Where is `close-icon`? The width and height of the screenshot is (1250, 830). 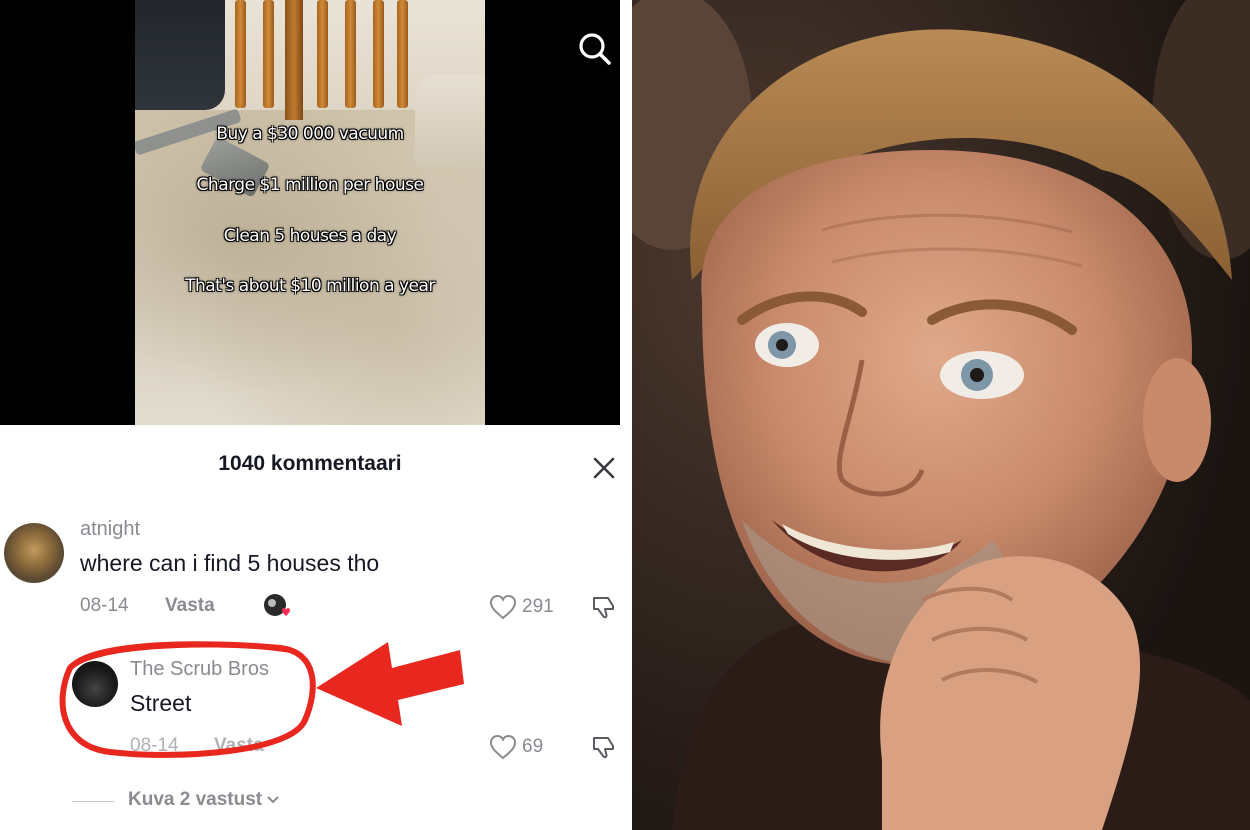 close-icon is located at coordinates (604, 468).